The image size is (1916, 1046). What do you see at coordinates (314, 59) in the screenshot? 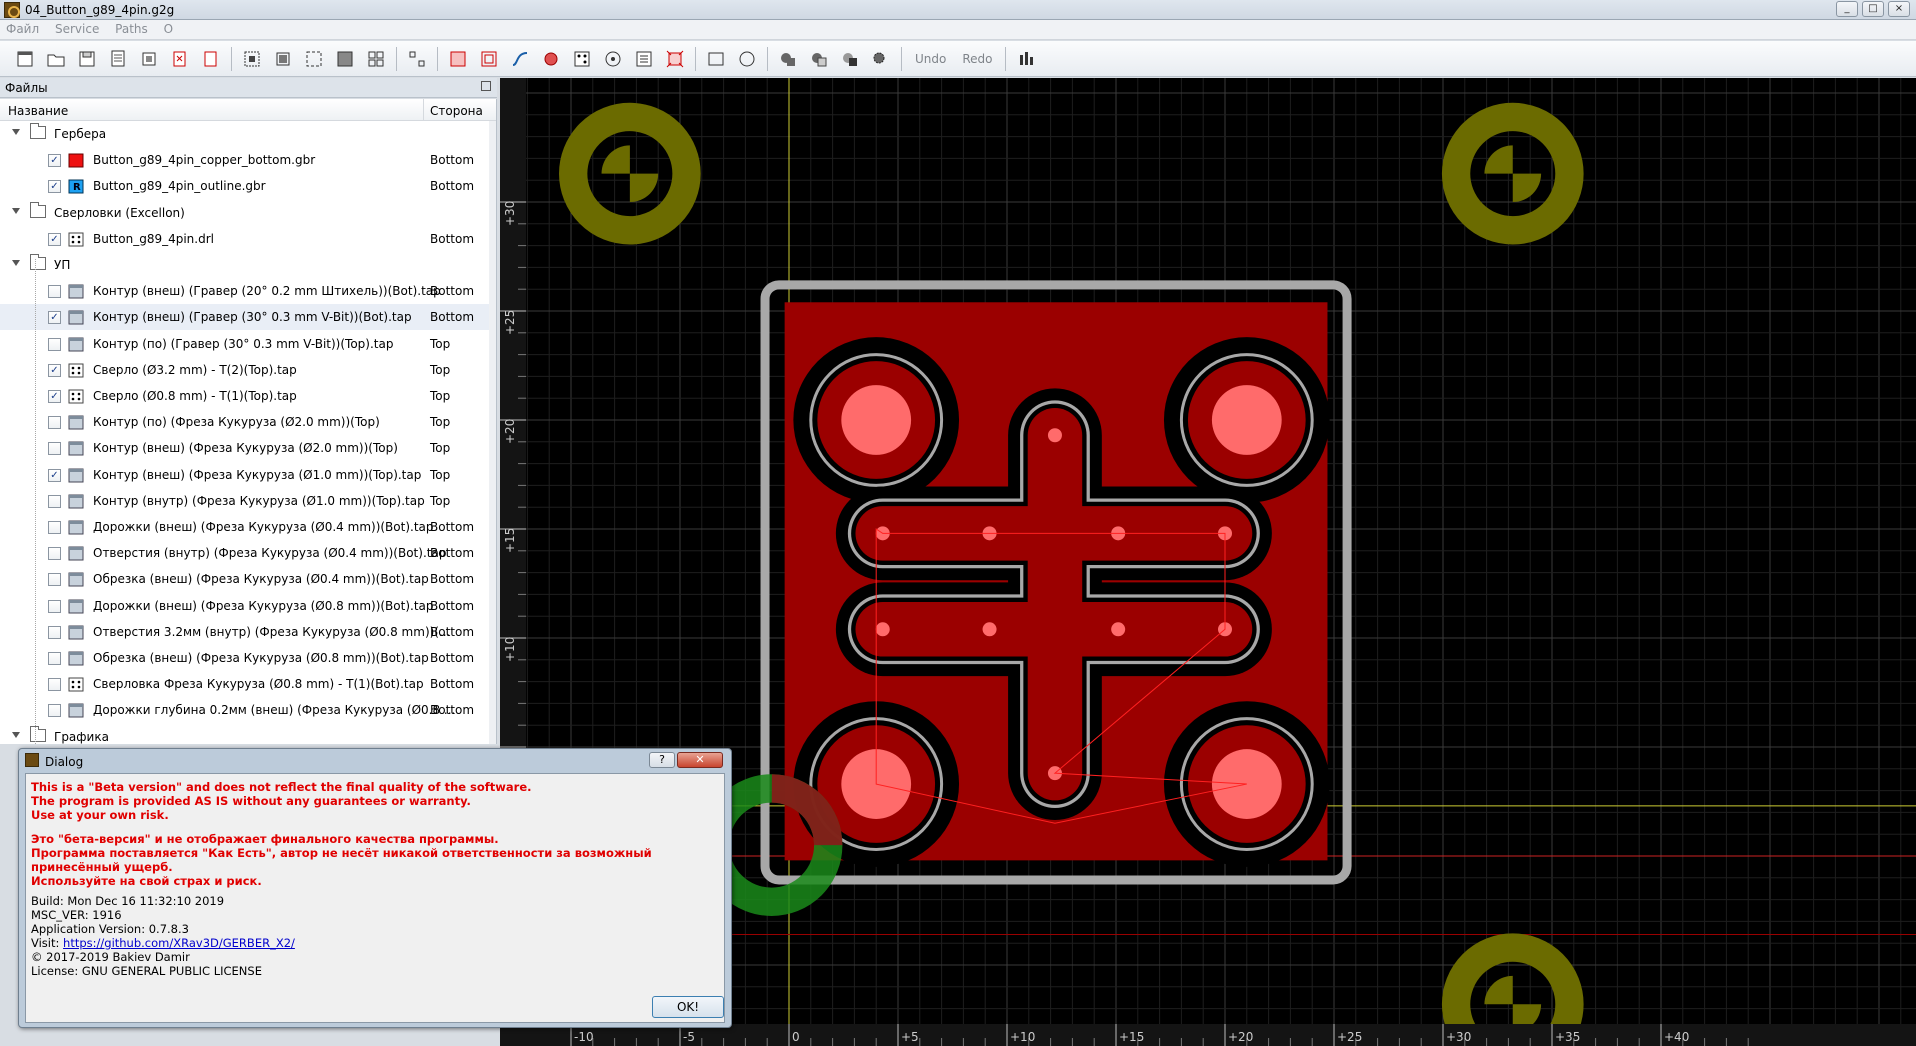
I see `zoom-selection-button` at bounding box center [314, 59].